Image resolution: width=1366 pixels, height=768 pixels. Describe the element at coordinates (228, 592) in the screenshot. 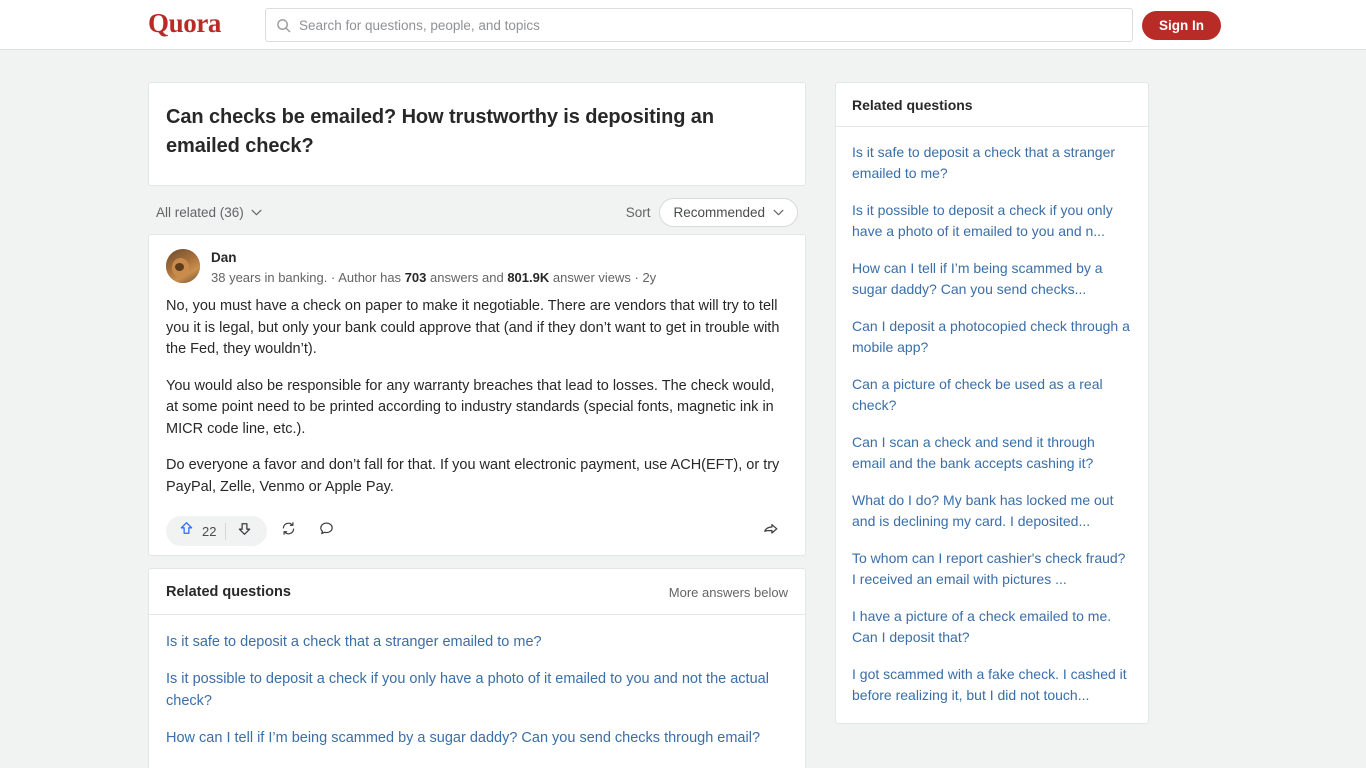

I see `related-questions-title: Related questions` at that location.